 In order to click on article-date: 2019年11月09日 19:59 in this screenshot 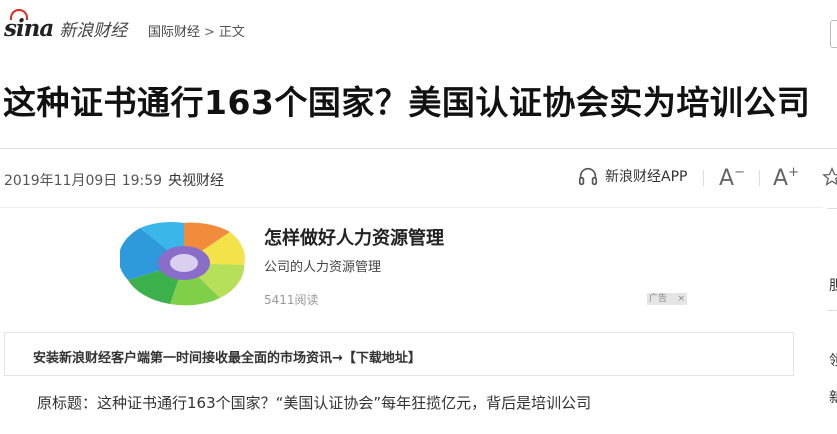, I will do `click(83, 181)`.